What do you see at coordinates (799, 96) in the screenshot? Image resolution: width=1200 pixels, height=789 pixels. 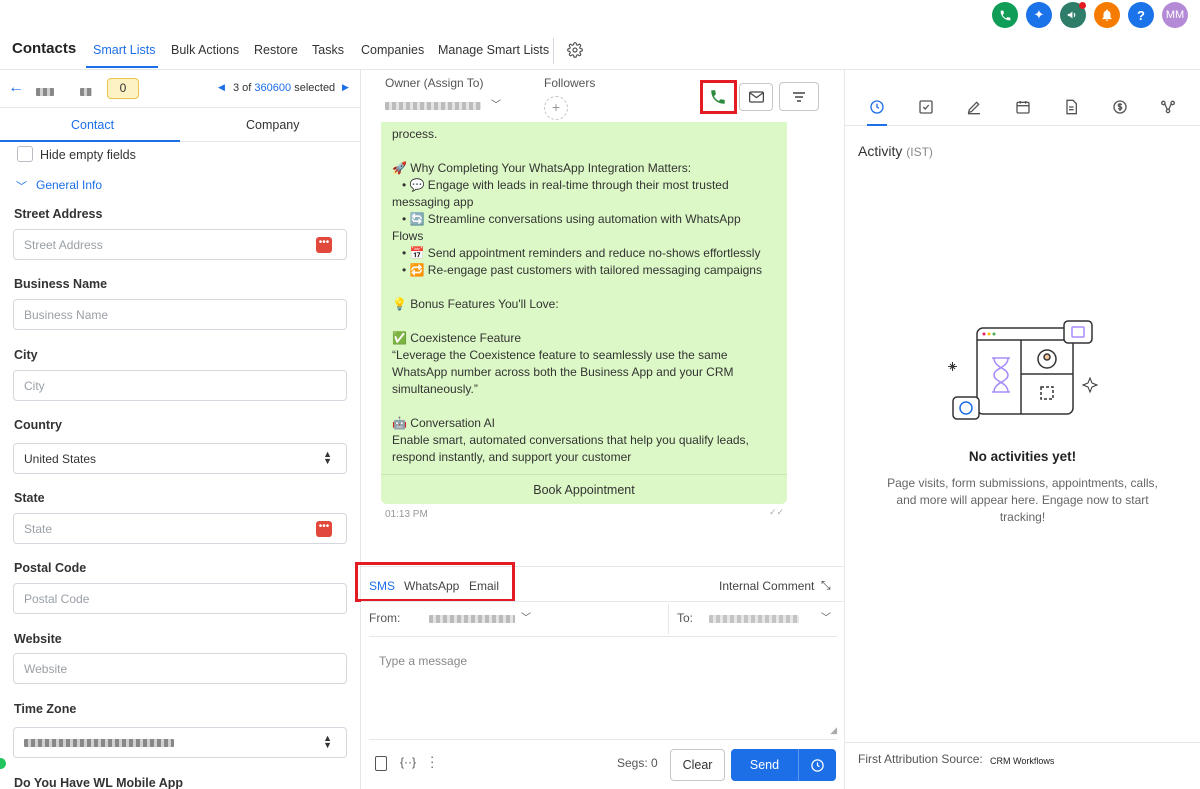 I see `filter-button` at bounding box center [799, 96].